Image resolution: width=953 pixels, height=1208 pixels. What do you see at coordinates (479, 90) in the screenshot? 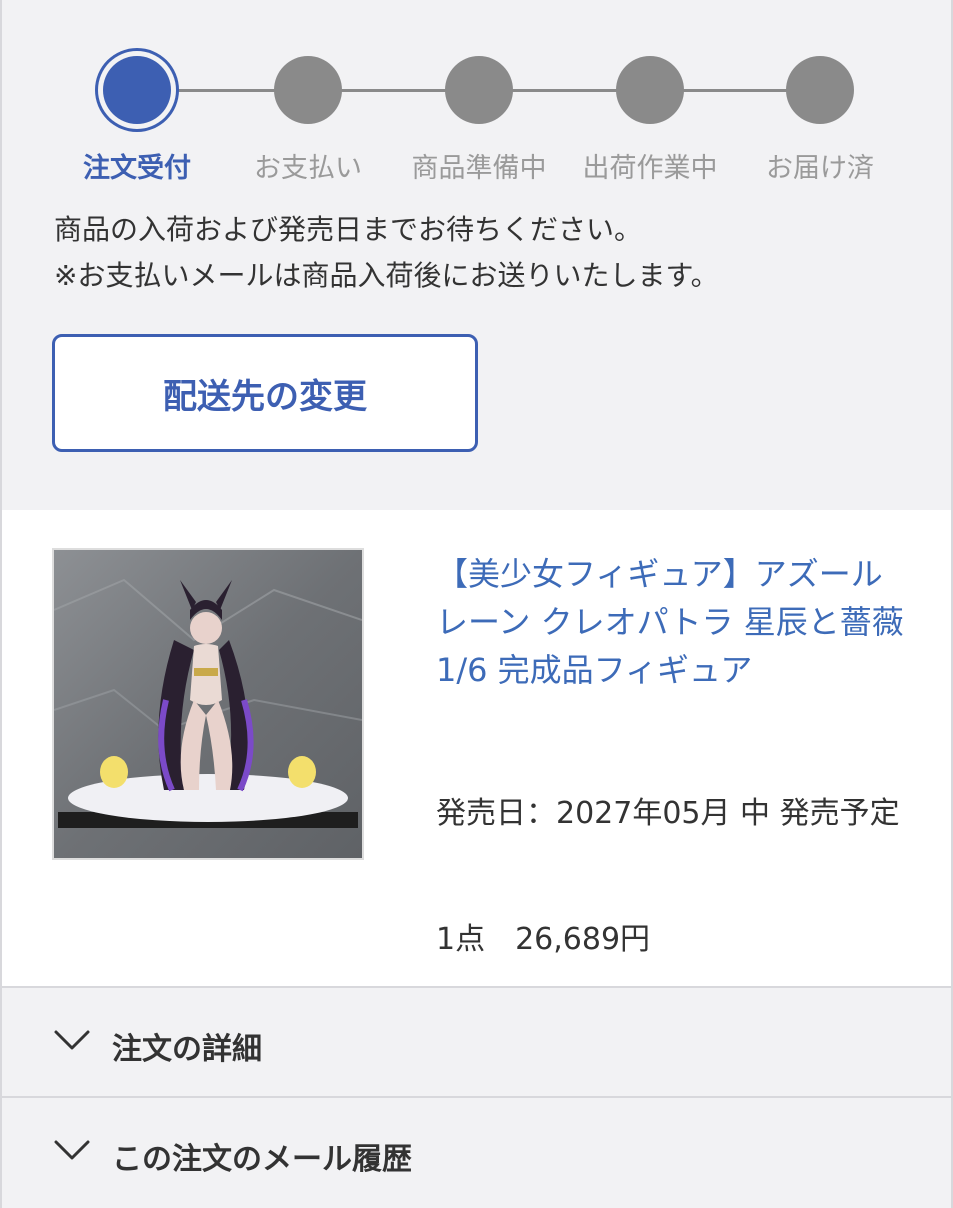
I see `step-dot-preparing` at bounding box center [479, 90].